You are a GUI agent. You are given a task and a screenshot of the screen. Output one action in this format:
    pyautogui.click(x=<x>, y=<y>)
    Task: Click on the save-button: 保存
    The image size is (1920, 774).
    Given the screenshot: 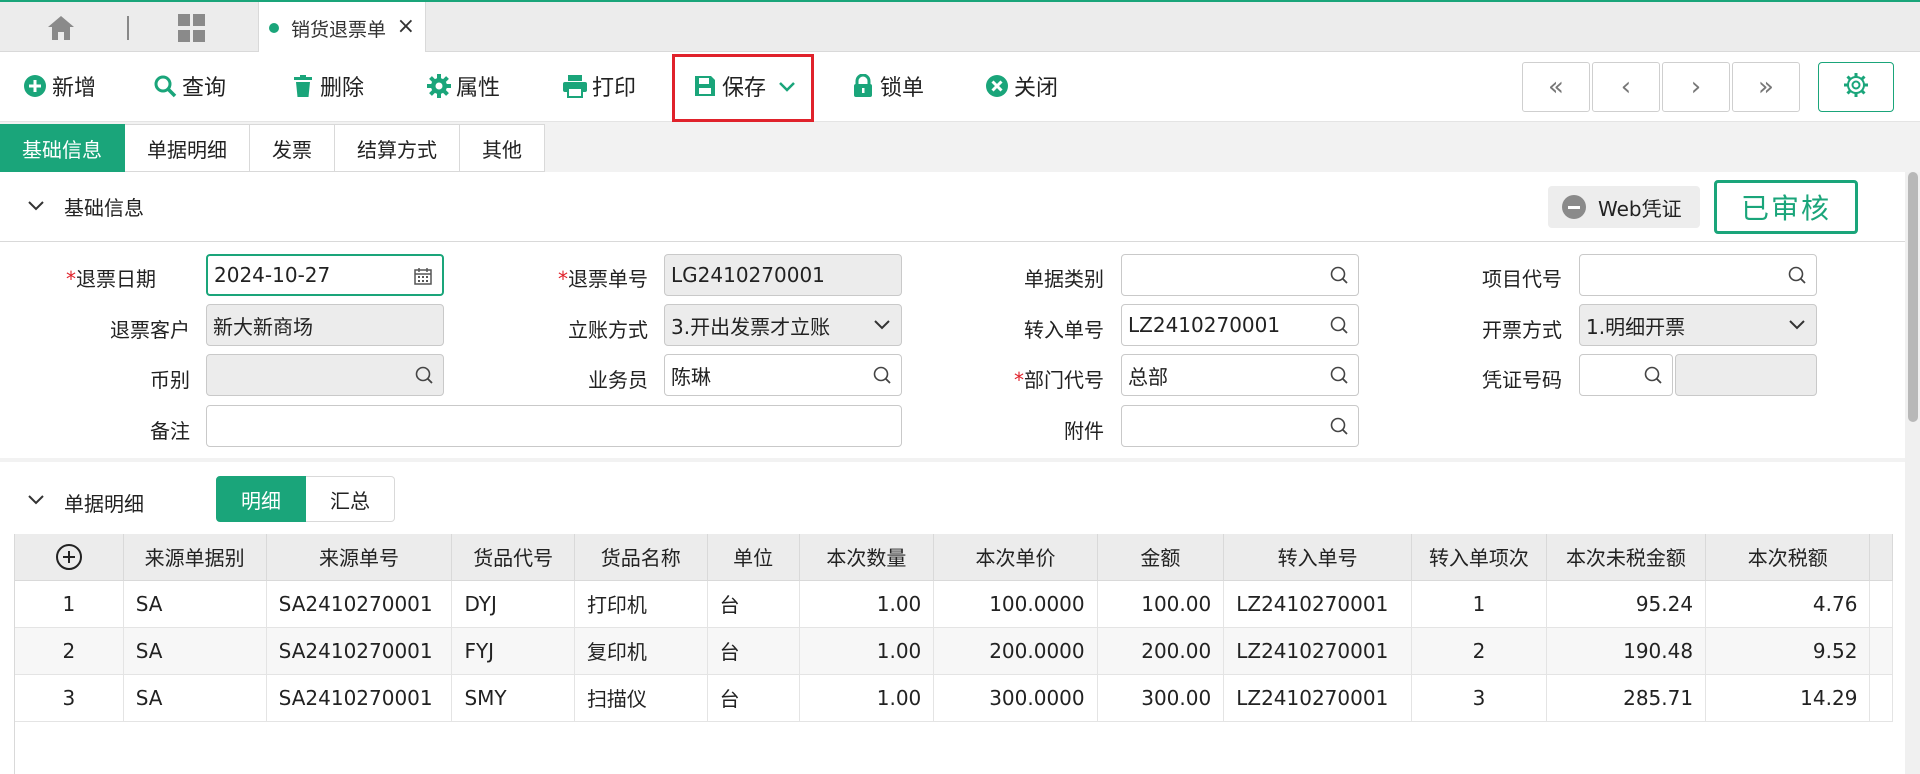 What is the action you would take?
    pyautogui.click(x=744, y=86)
    